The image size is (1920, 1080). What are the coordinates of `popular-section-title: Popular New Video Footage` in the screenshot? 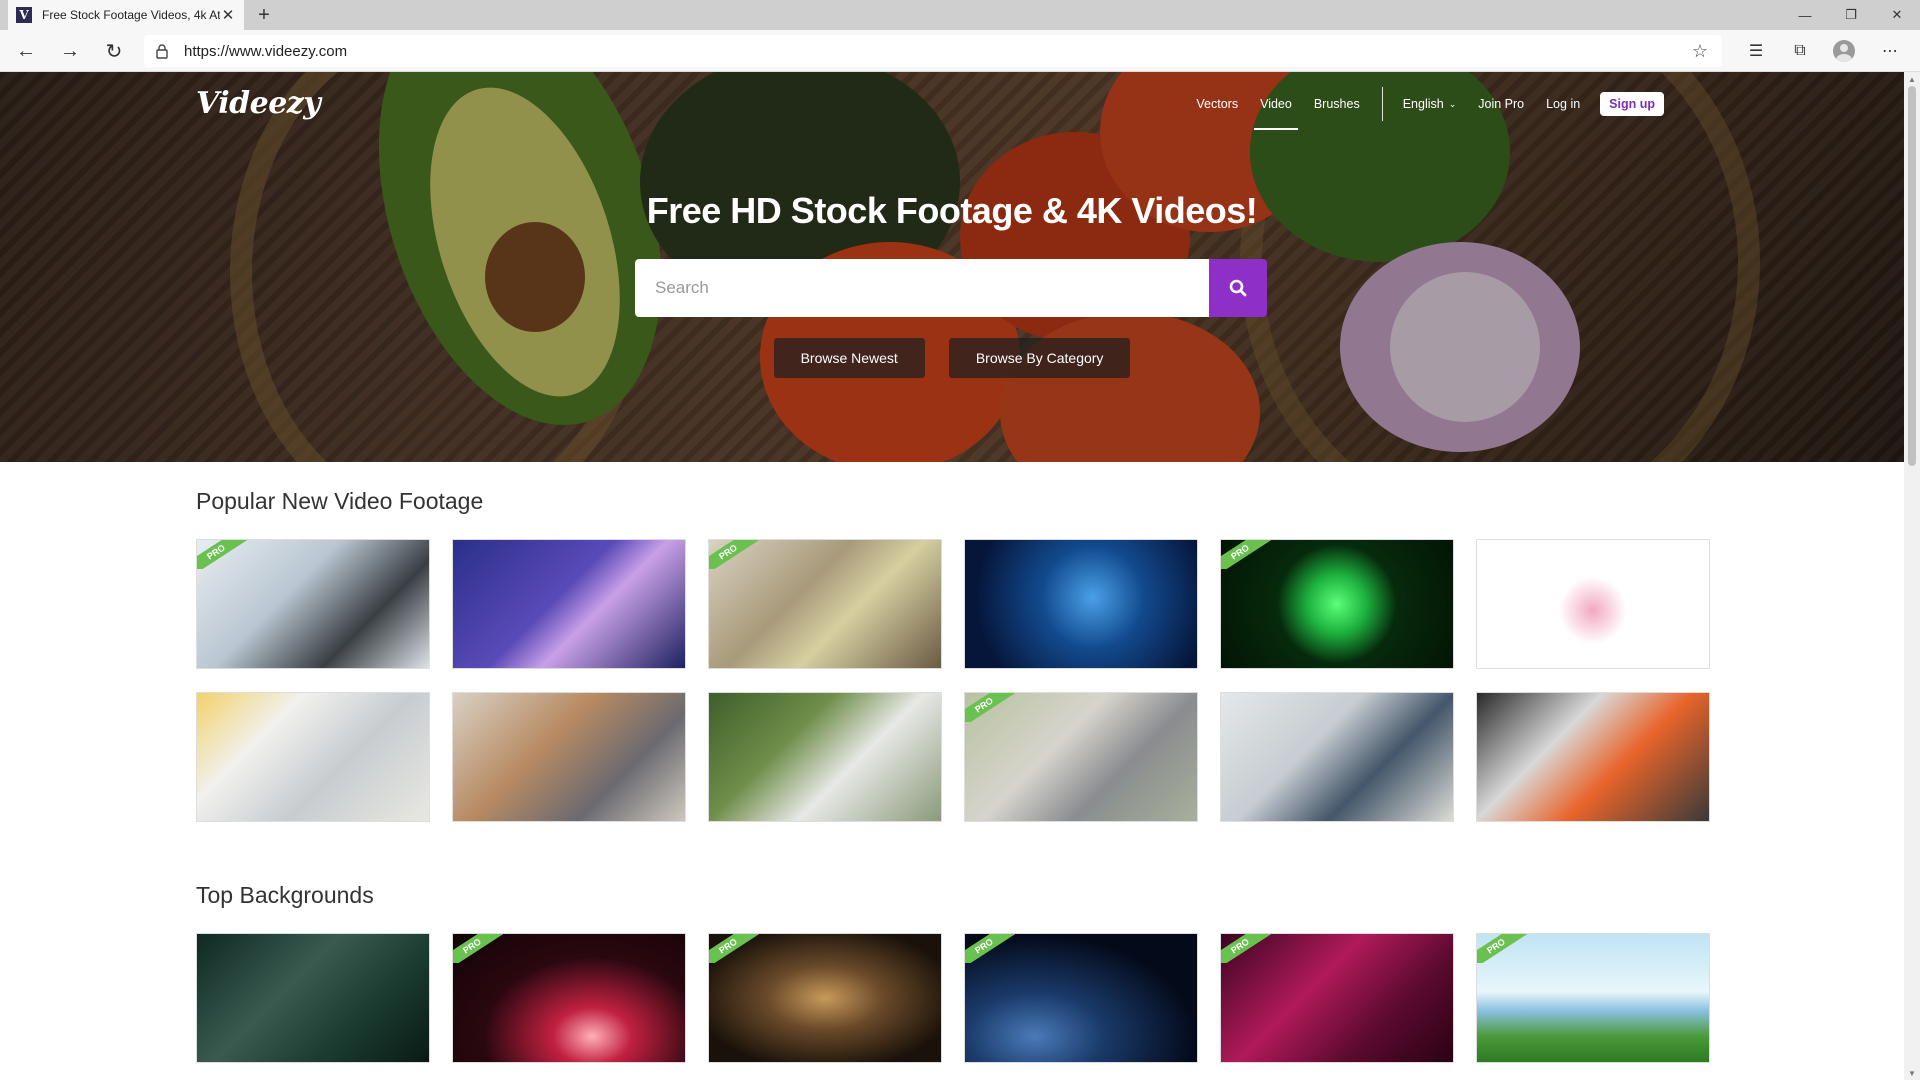 It's located at (340, 501).